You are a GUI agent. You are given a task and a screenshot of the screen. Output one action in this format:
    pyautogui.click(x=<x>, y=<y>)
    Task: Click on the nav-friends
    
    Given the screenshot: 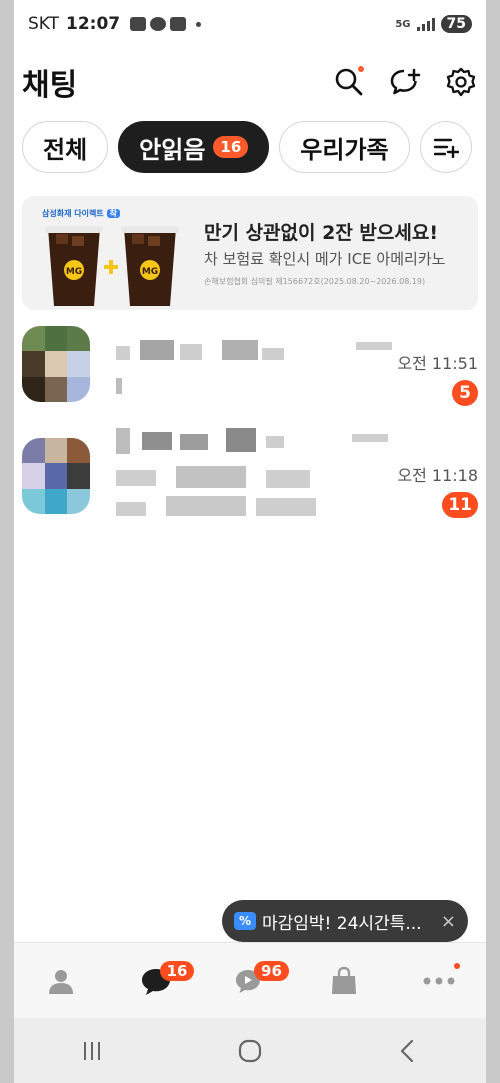 What is the action you would take?
    pyautogui.click(x=61, y=981)
    